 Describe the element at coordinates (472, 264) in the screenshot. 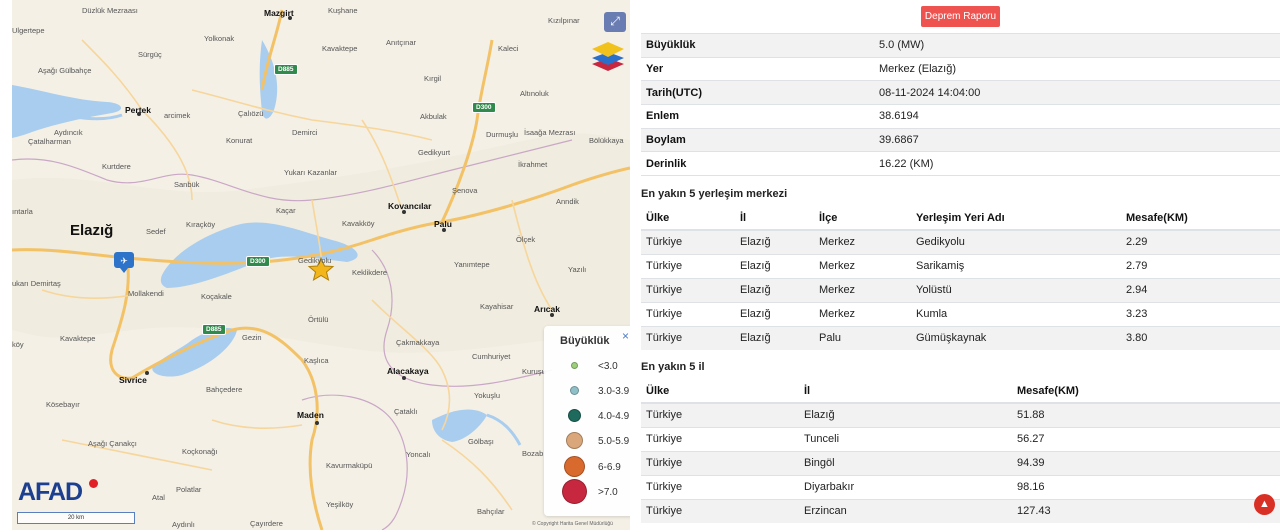

I see `map-label: Yanımtepe` at that location.